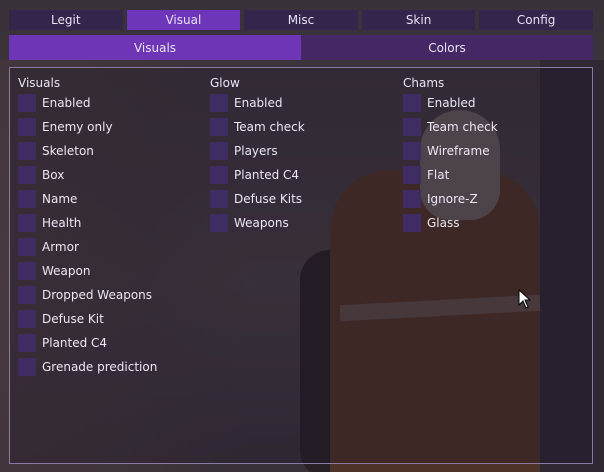 Image resolution: width=604 pixels, height=472 pixels. I want to click on checkbox-label: Name, so click(60, 199).